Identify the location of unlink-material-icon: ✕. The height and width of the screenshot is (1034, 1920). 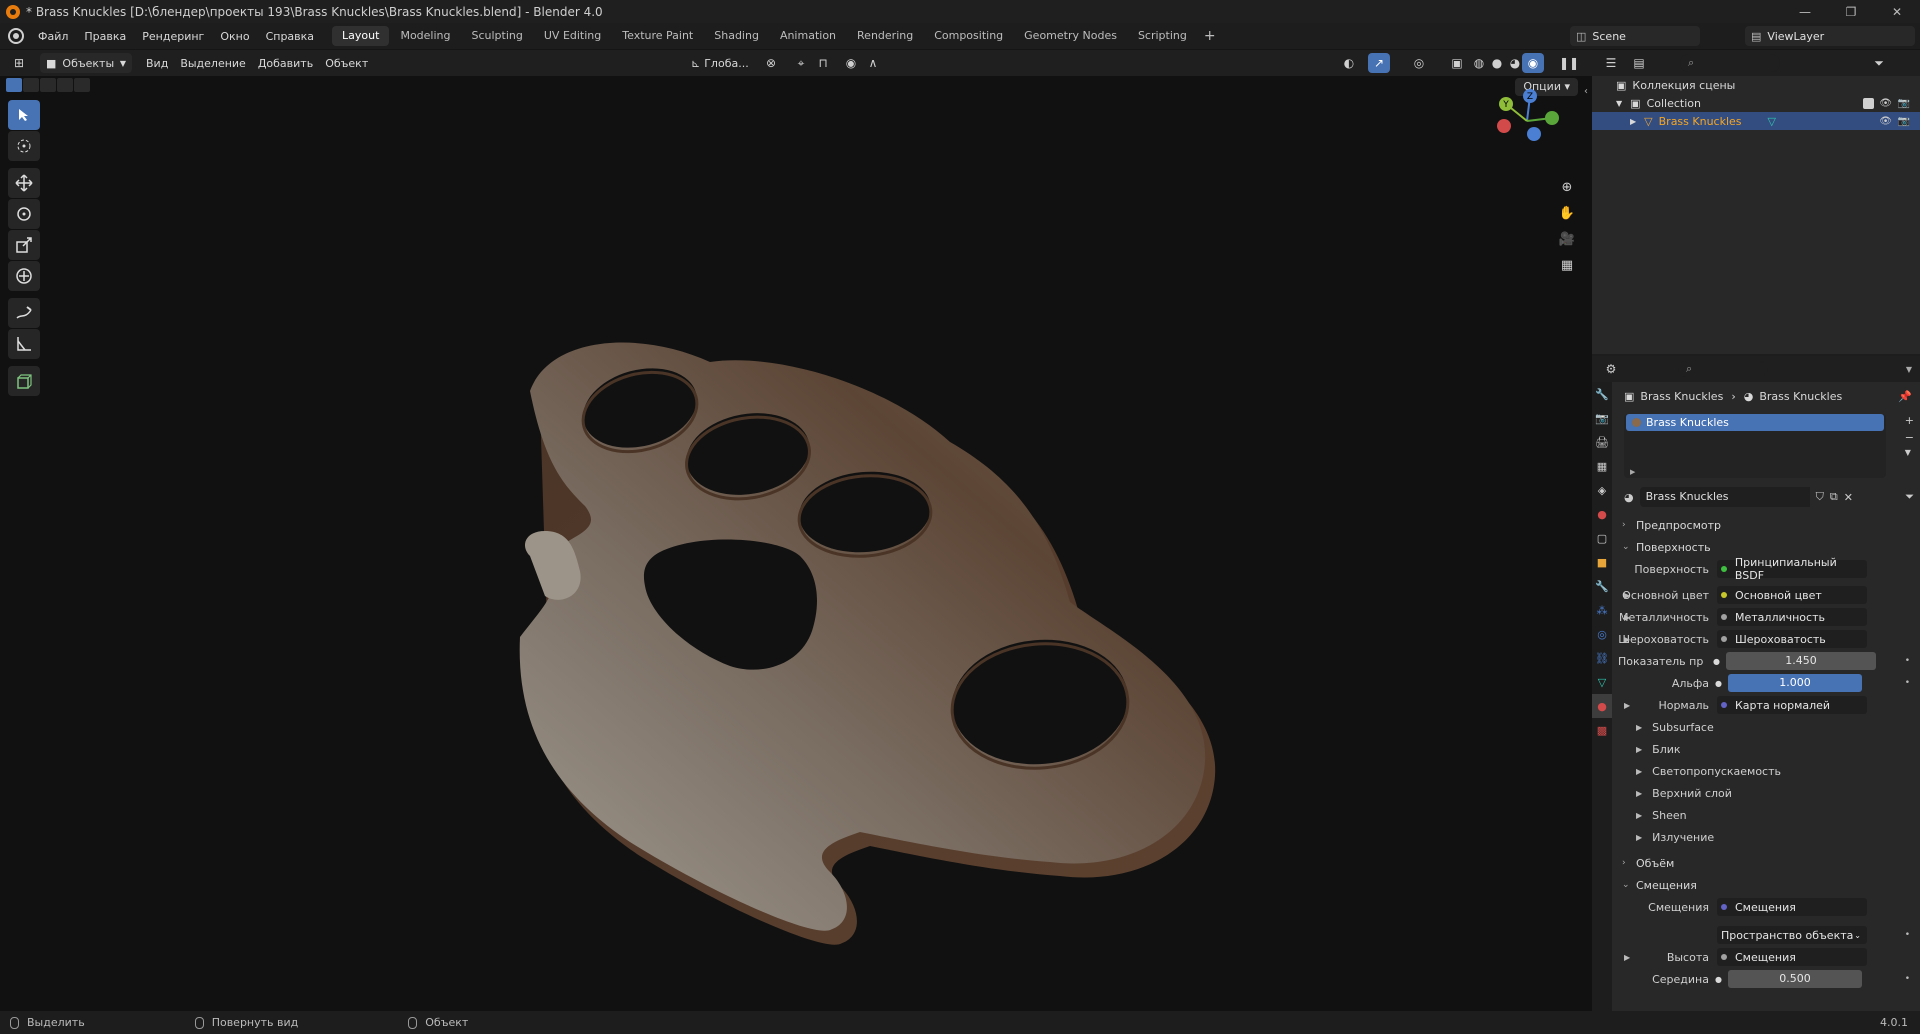
(1848, 497).